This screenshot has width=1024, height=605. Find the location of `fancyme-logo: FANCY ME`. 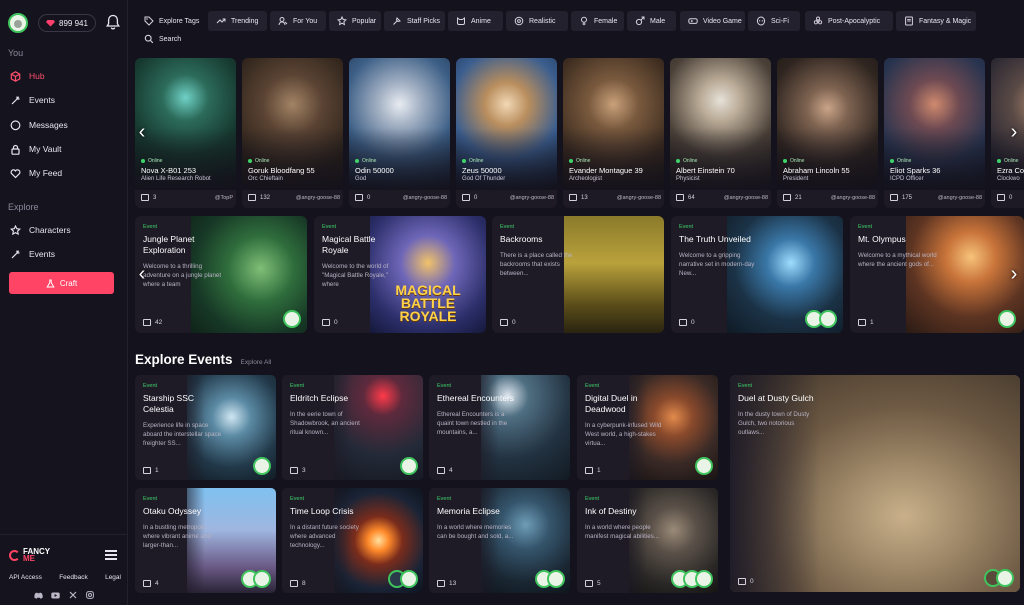

fancyme-logo: FANCY ME is located at coordinates (29, 555).